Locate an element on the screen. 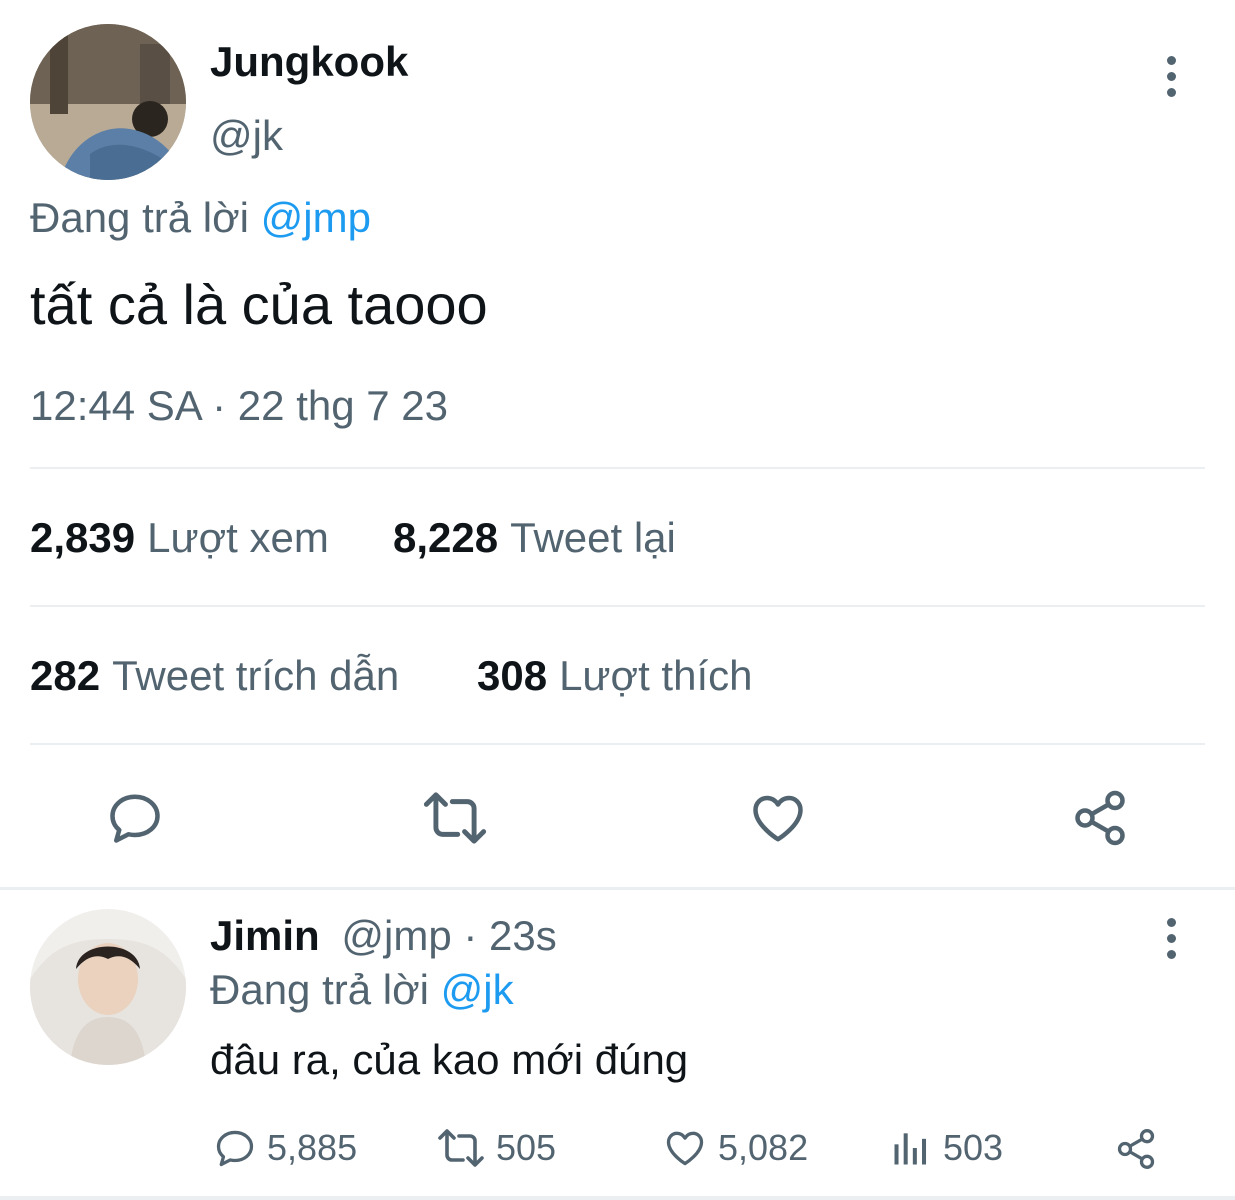 The width and height of the screenshot is (1235, 1200). reply-text: đâu ra, của kao mới đúng is located at coordinates (449, 1059).